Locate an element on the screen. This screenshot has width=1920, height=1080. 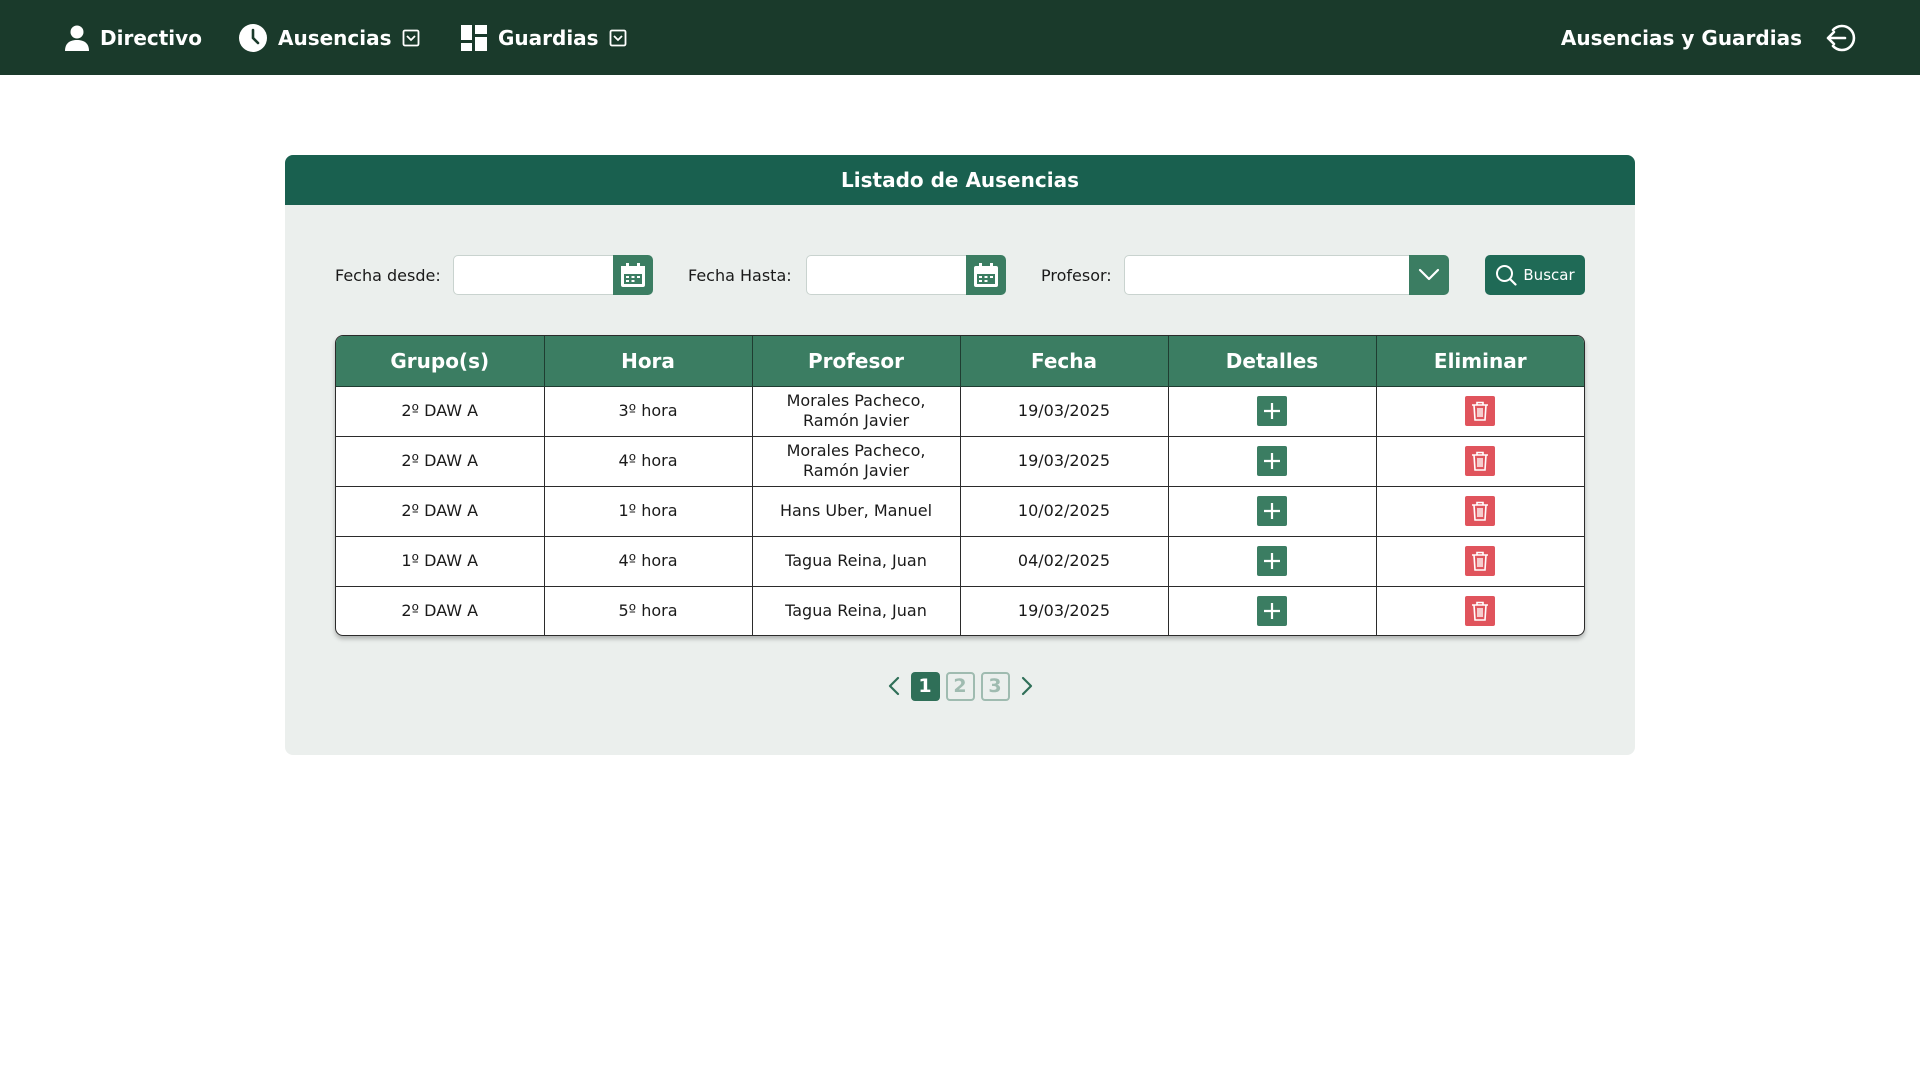
search-icon is located at coordinates (1506, 275).